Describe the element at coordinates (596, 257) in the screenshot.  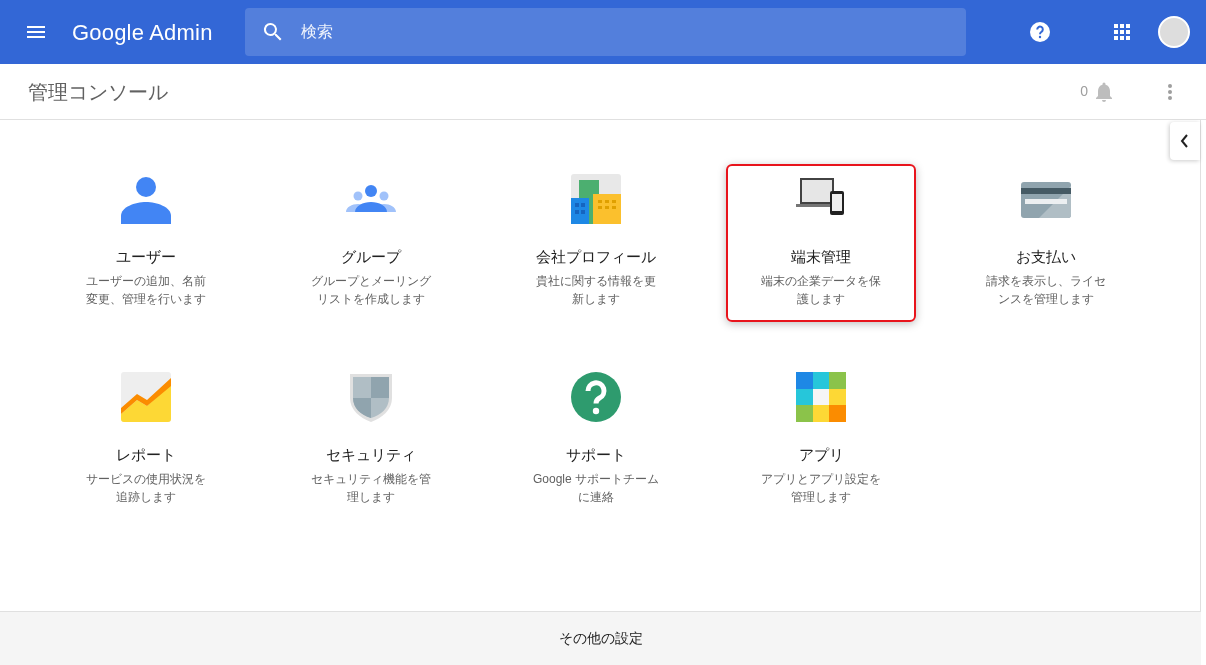
I see `tile-title: 会社プロフィール` at that location.